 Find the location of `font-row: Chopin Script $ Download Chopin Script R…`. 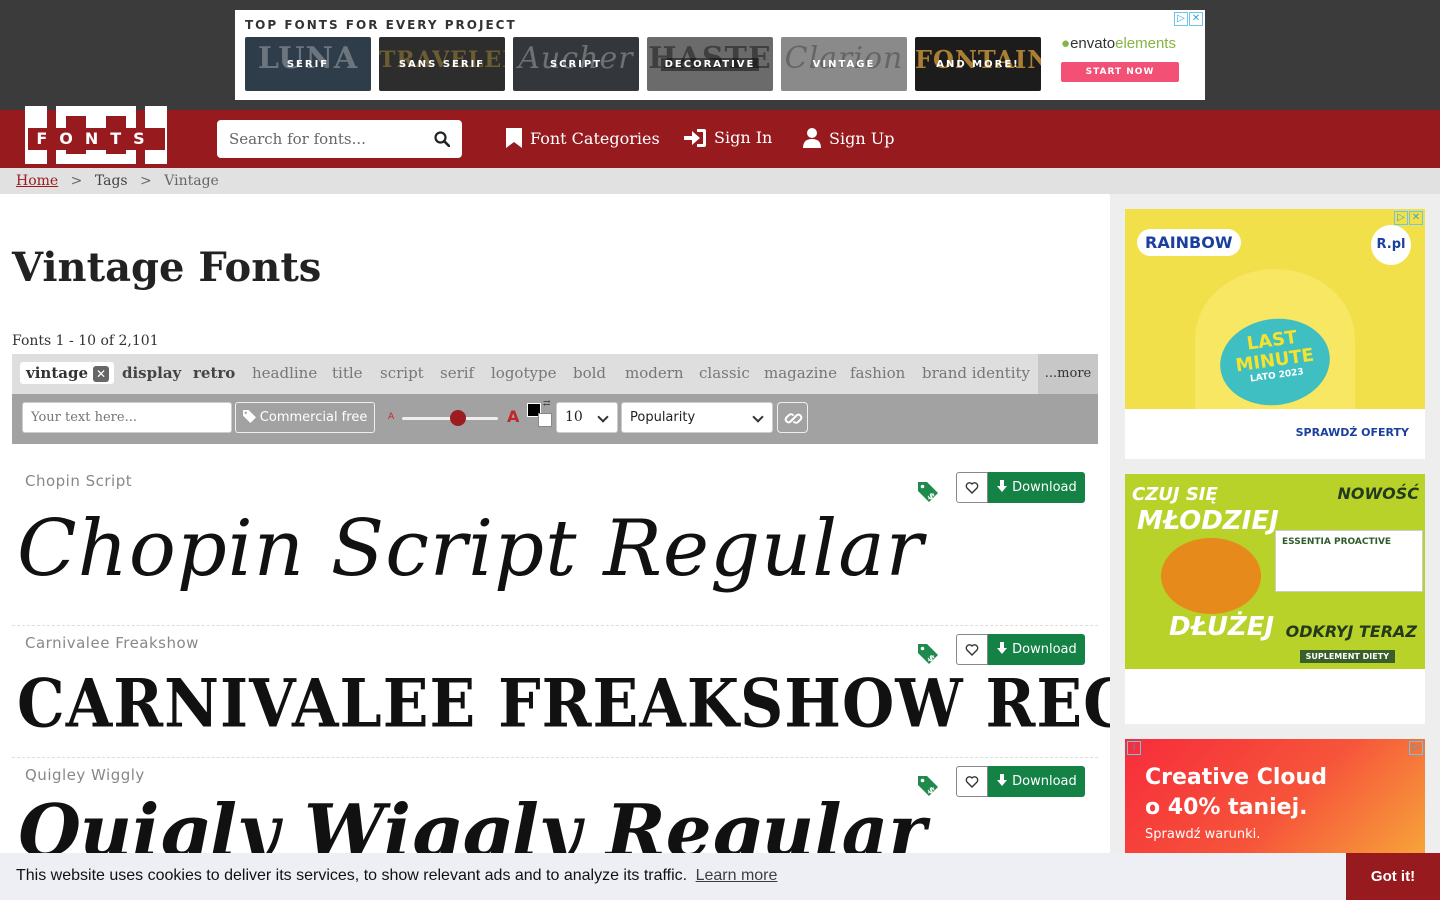

font-row: Chopin Script $ Download Chopin Script R… is located at coordinates (555, 545).